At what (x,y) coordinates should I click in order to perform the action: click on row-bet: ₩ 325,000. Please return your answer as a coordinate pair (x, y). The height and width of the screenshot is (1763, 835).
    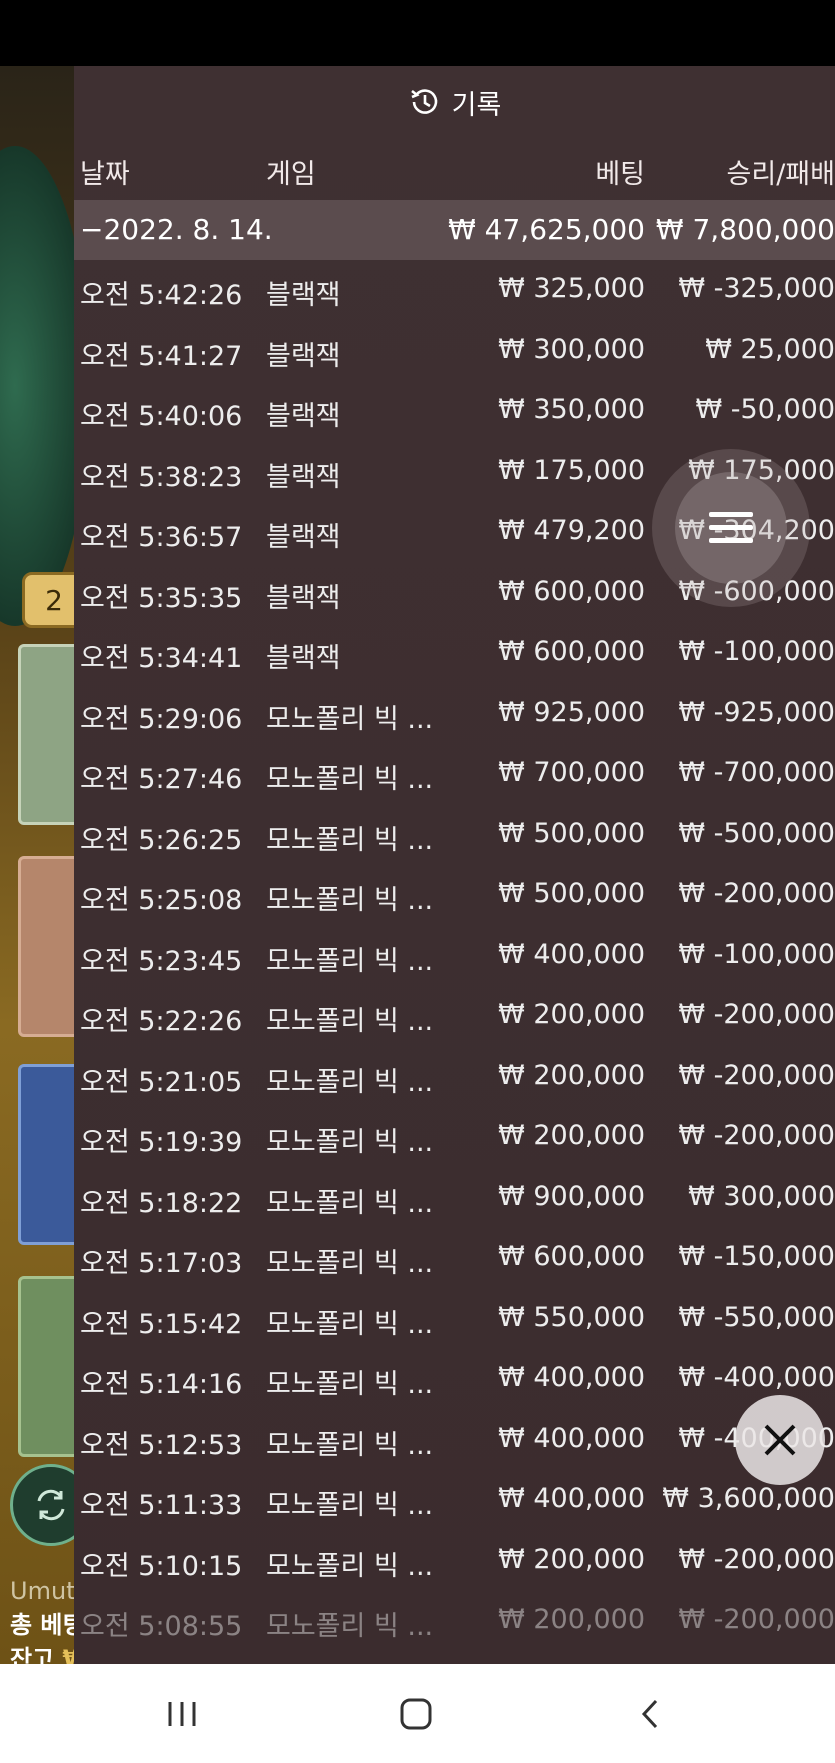
    Looking at the image, I should click on (571, 288).